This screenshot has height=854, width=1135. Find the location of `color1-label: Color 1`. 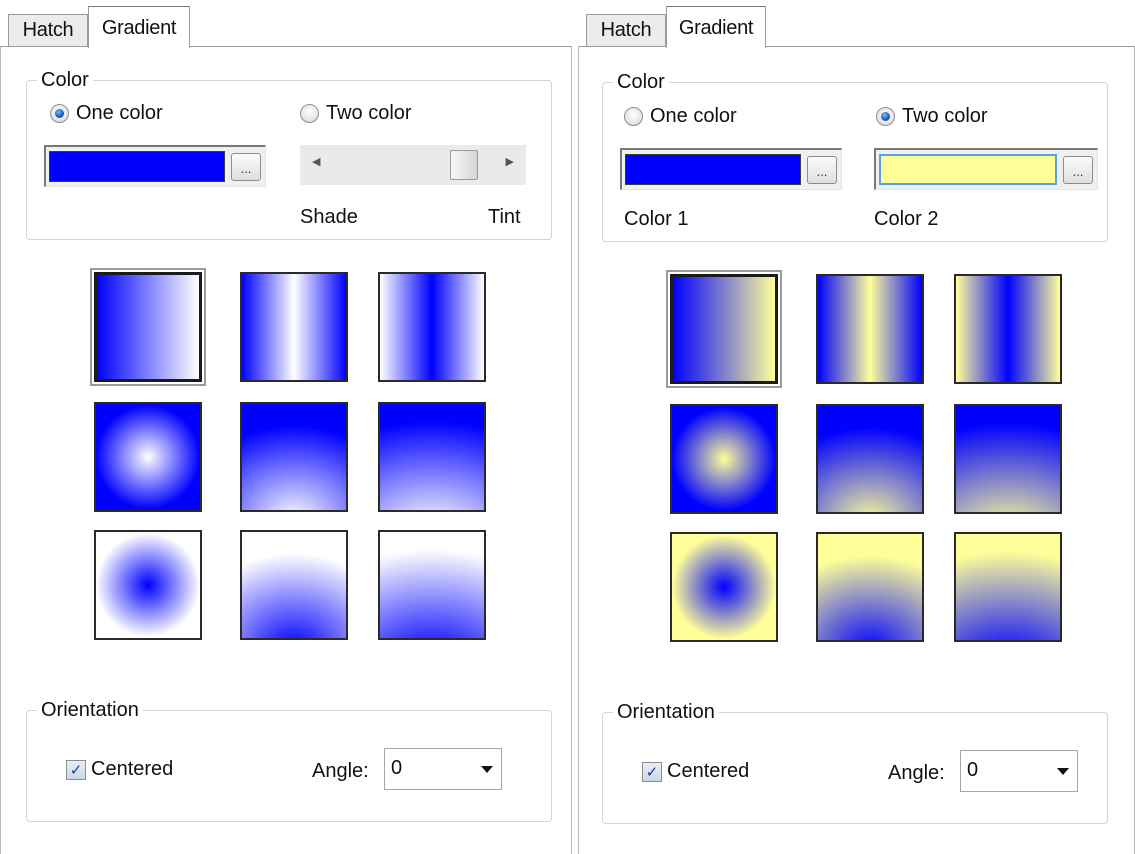

color1-label: Color 1 is located at coordinates (656, 219).